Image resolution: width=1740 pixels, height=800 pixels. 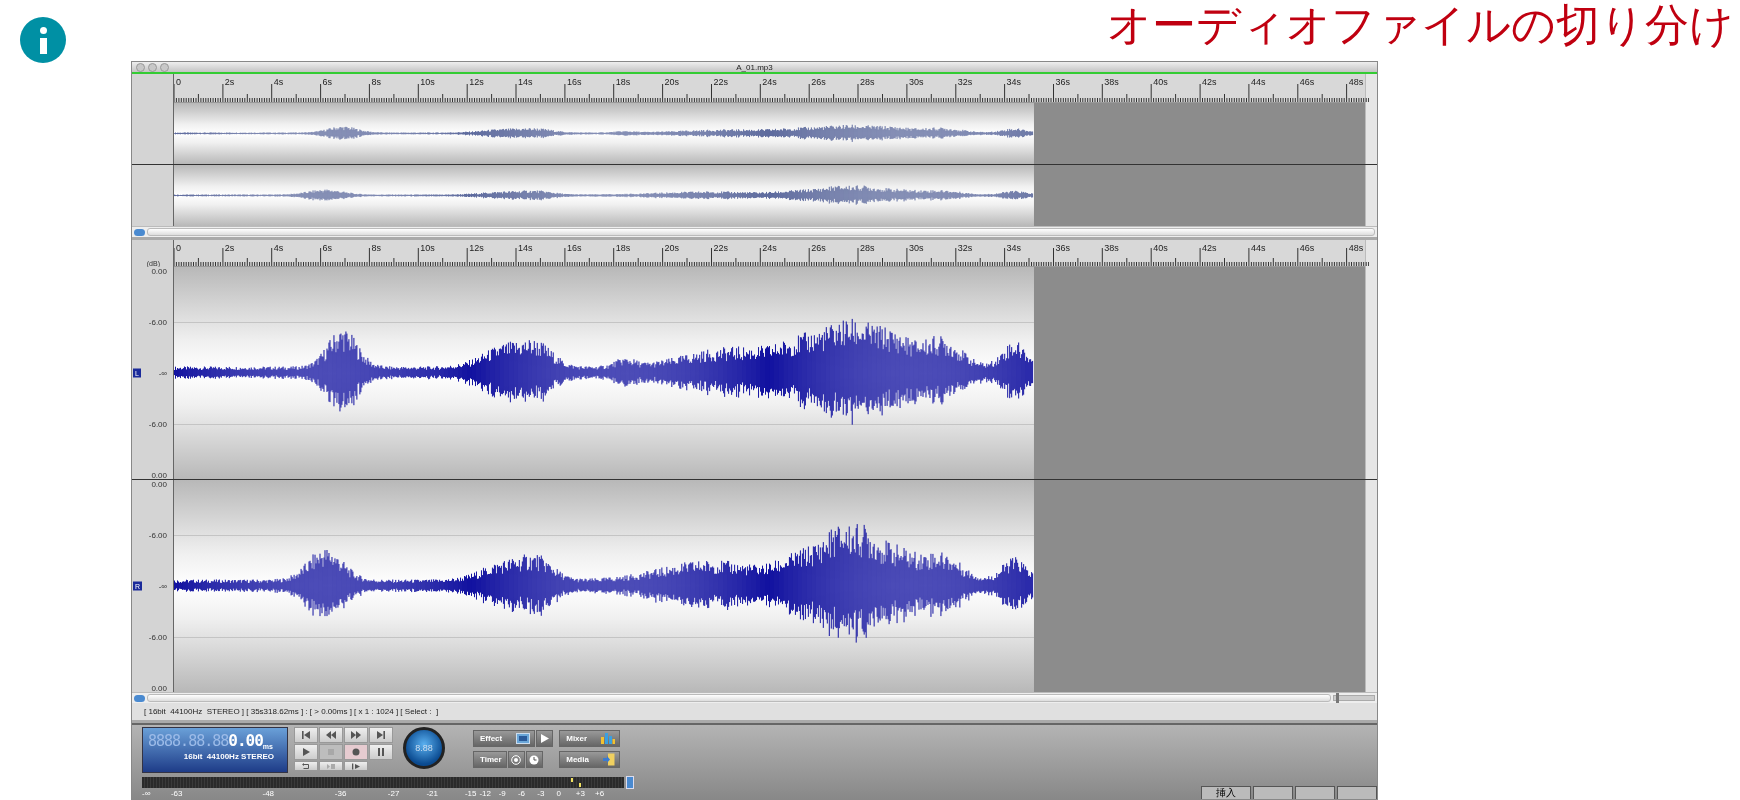 What do you see at coordinates (672, 82) in the screenshot?
I see `time-label: 20s` at bounding box center [672, 82].